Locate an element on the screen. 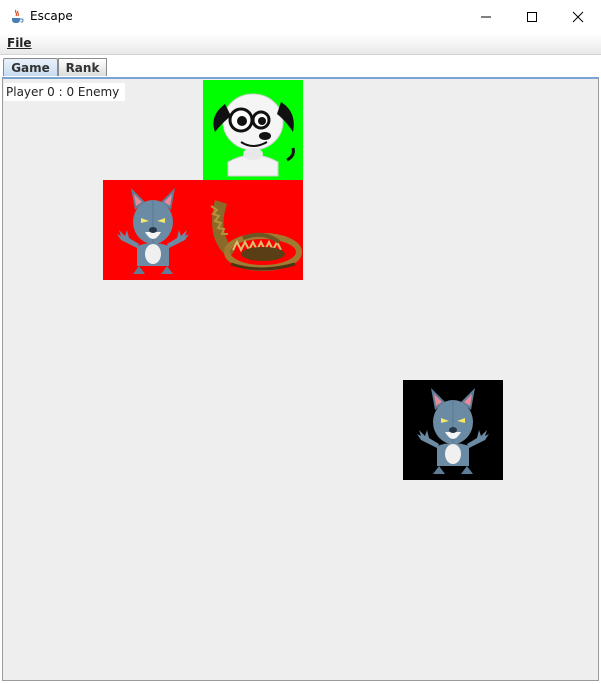  bear-trap-icon is located at coordinates (256, 235).